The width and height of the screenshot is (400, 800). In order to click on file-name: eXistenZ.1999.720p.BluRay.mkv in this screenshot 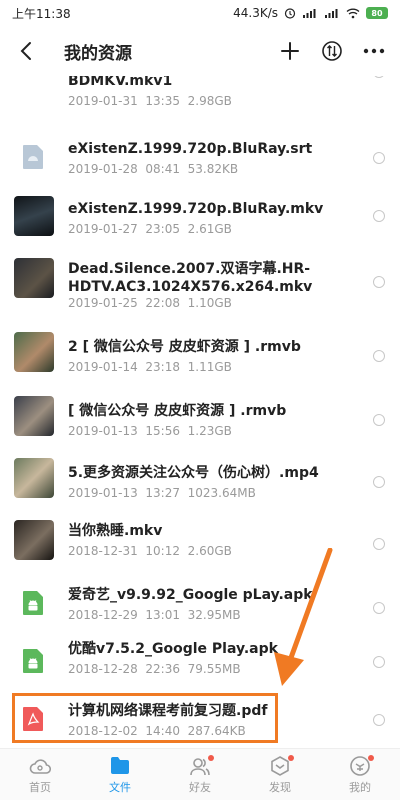, I will do `click(196, 209)`.